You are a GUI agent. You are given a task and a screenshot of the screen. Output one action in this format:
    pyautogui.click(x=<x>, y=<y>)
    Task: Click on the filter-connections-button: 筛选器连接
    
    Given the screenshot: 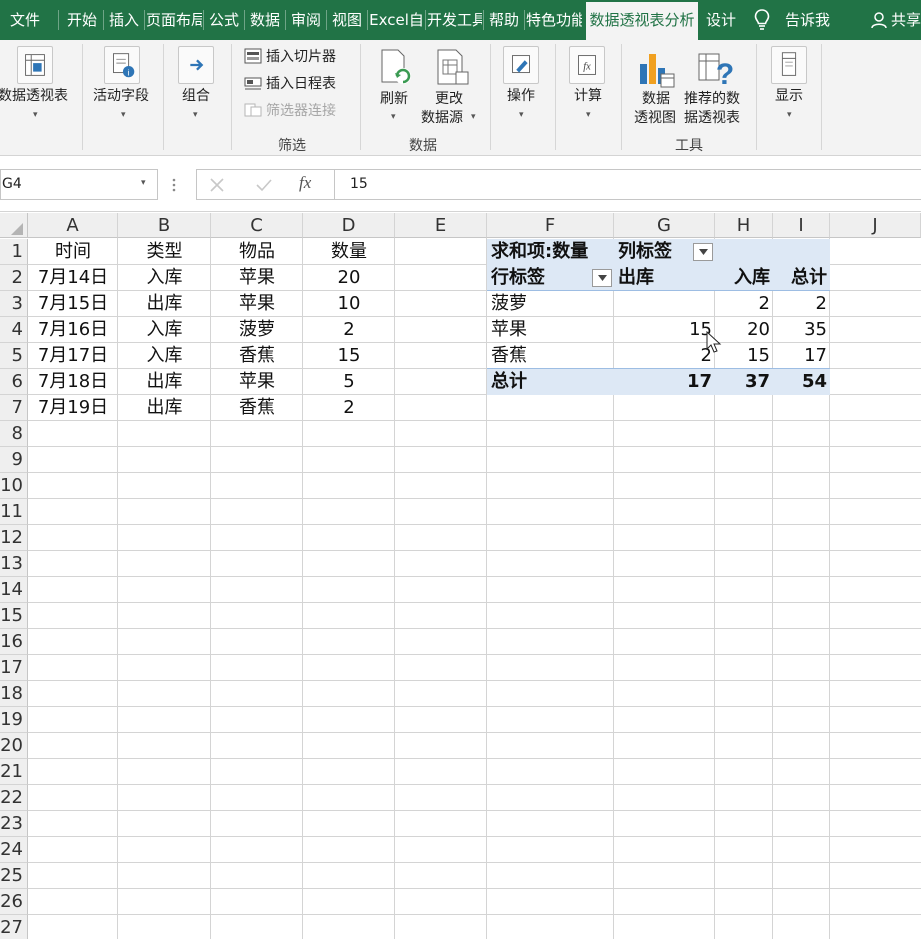 What is the action you would take?
    pyautogui.click(x=290, y=111)
    